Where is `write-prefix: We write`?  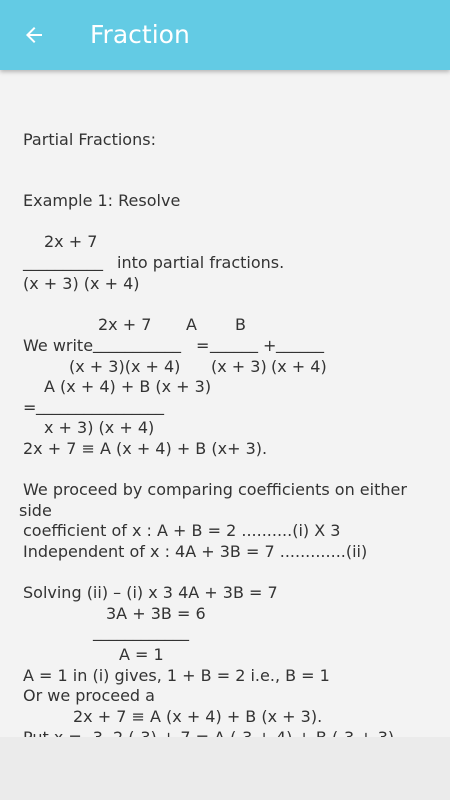 write-prefix: We write is located at coordinates (58, 345).